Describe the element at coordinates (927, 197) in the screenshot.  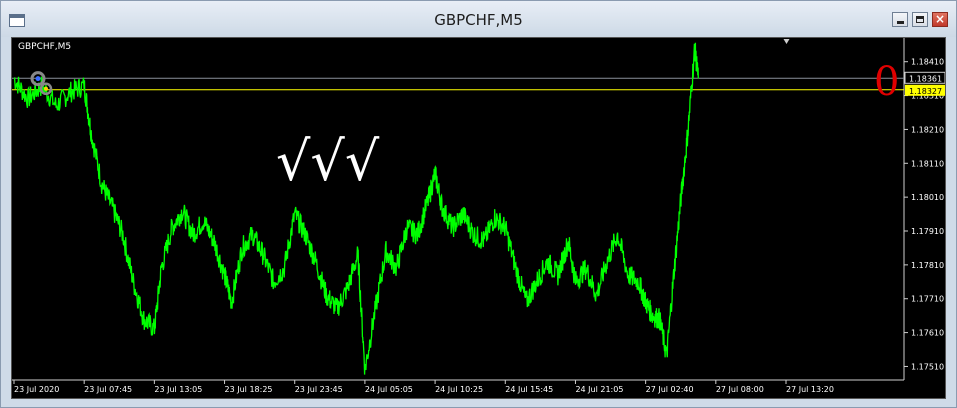
I see `price-tick-label: 1.18010` at that location.